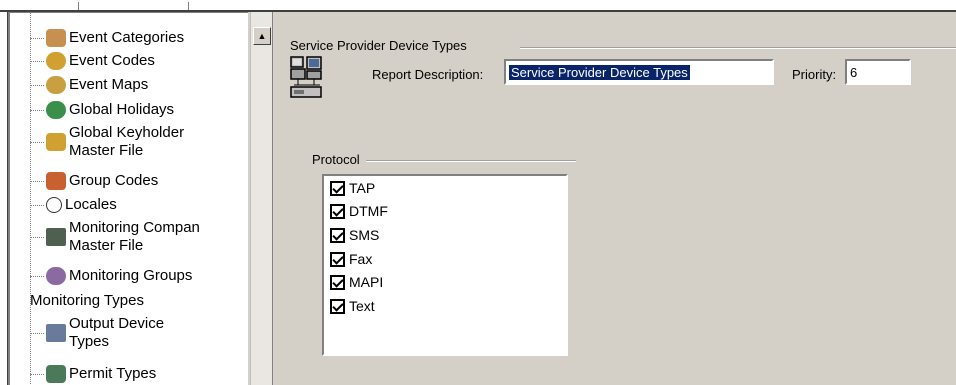 The height and width of the screenshot is (385, 956). What do you see at coordinates (56, 38) in the screenshot?
I see `event-categories-icon` at bounding box center [56, 38].